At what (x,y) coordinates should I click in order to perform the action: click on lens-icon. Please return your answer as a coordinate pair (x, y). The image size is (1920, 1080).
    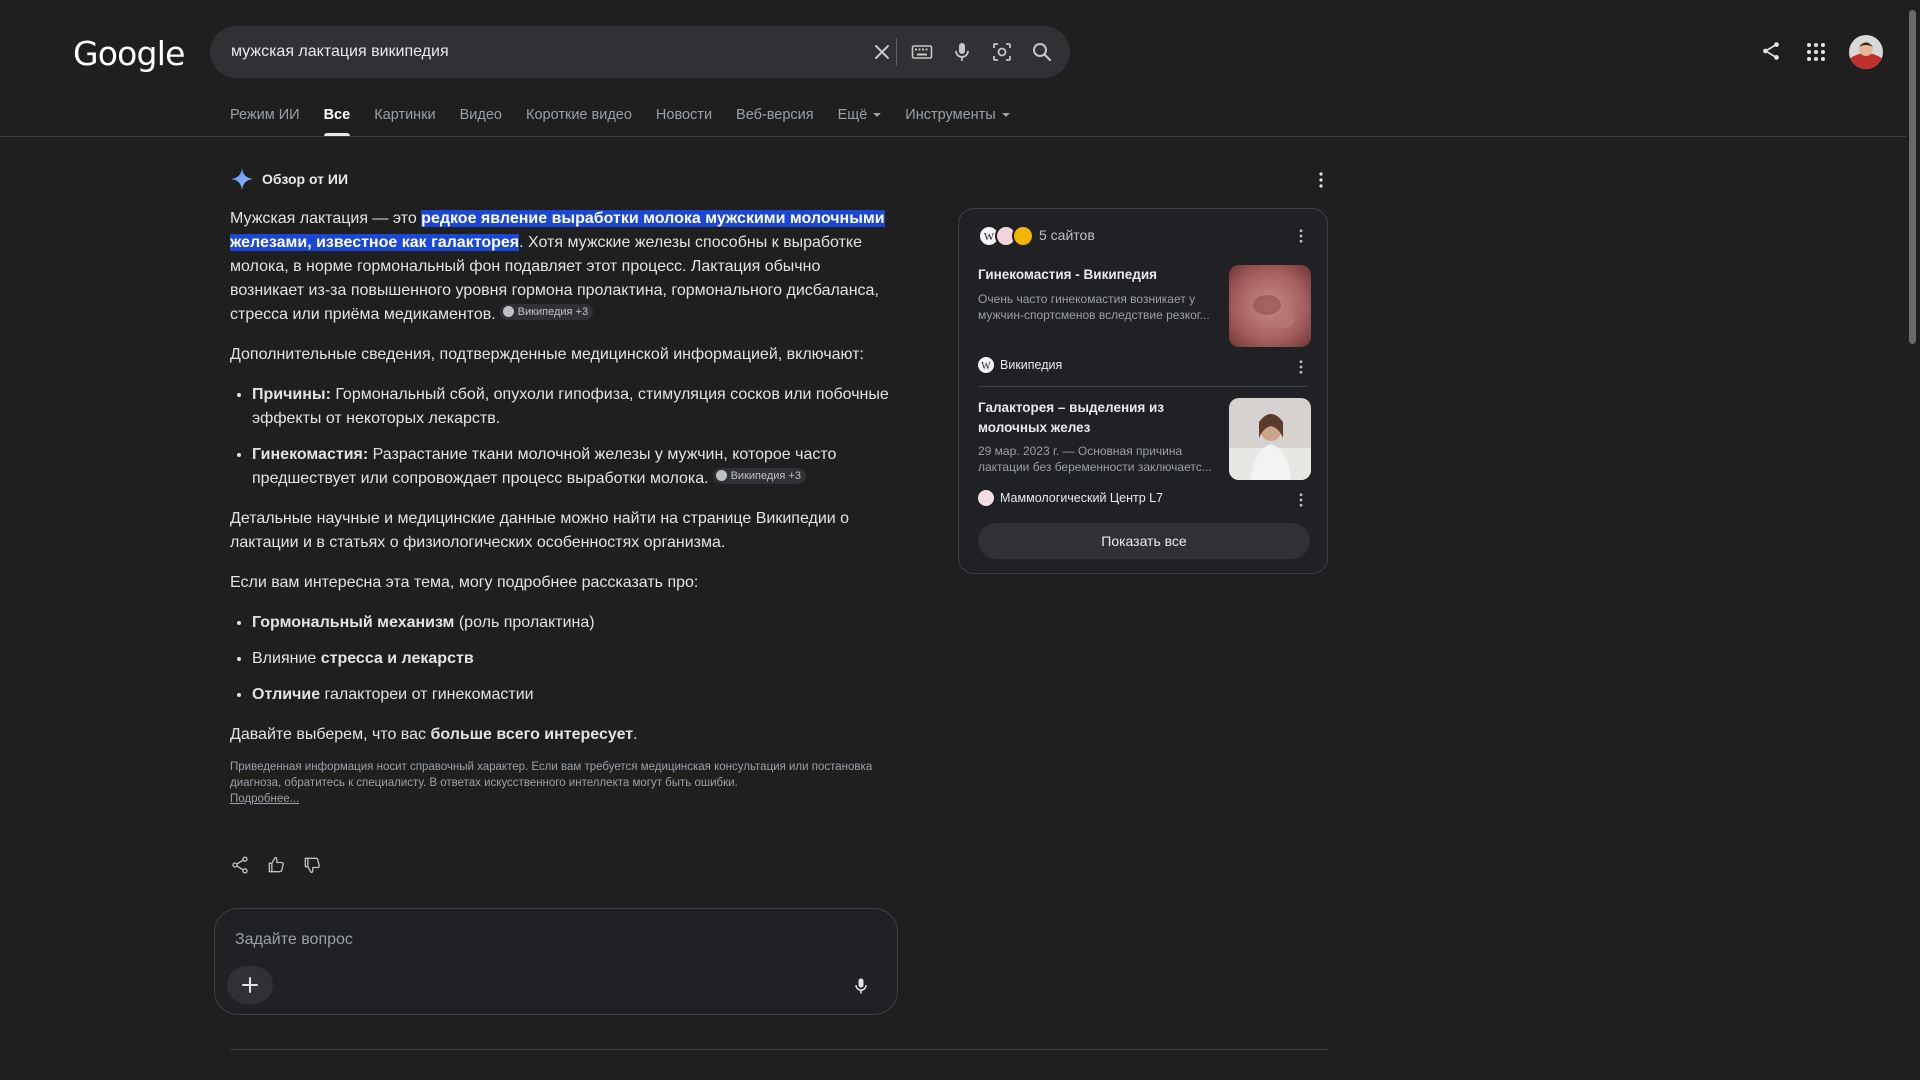
    Looking at the image, I should click on (1002, 52).